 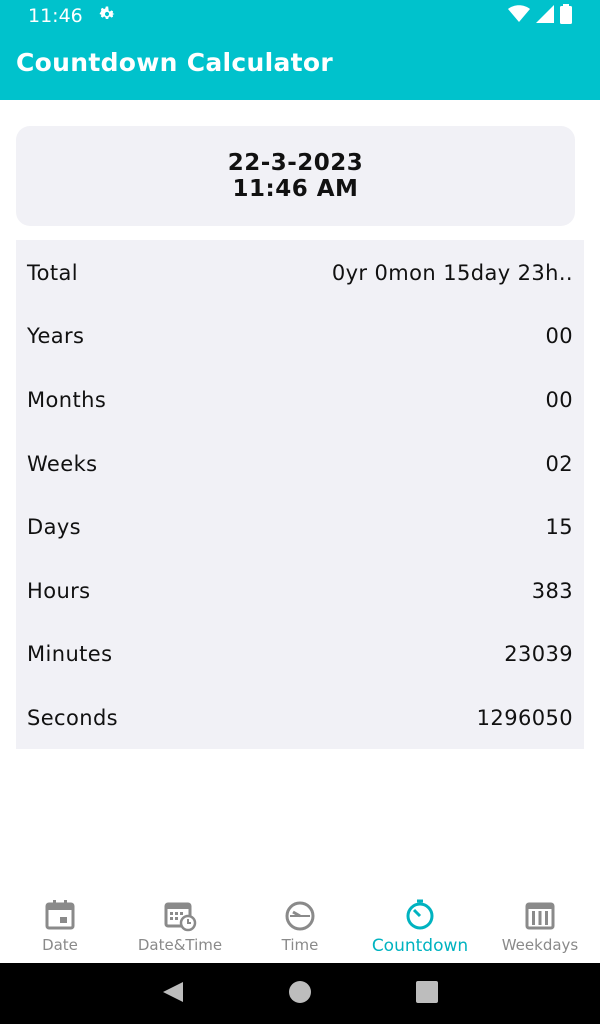 What do you see at coordinates (427, 994) in the screenshot?
I see `recents-icon` at bounding box center [427, 994].